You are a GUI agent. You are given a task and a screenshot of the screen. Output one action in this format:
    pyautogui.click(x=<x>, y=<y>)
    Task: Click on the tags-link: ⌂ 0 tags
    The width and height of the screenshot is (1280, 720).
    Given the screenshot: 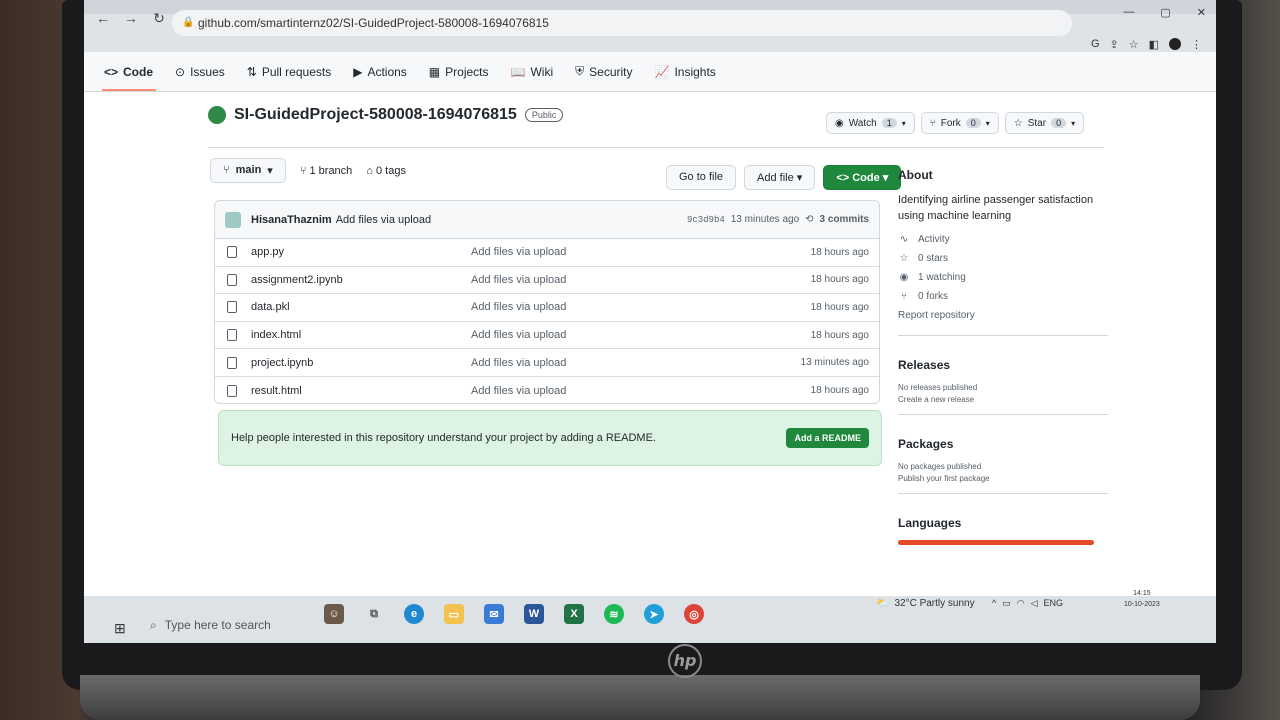 What is the action you would take?
    pyautogui.click(x=386, y=171)
    